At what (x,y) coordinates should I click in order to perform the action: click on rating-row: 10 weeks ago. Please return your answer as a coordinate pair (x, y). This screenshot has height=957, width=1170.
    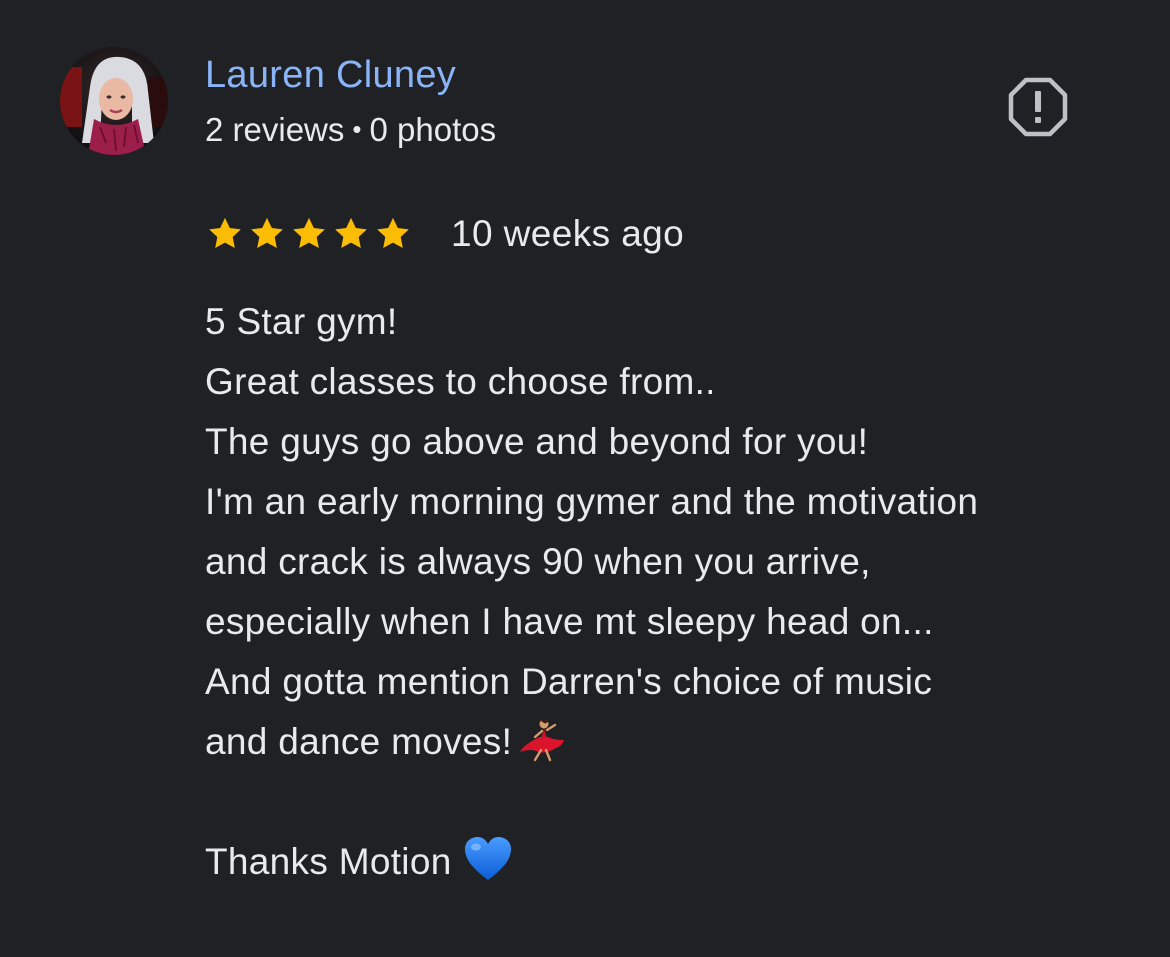
    Looking at the image, I should click on (444, 234).